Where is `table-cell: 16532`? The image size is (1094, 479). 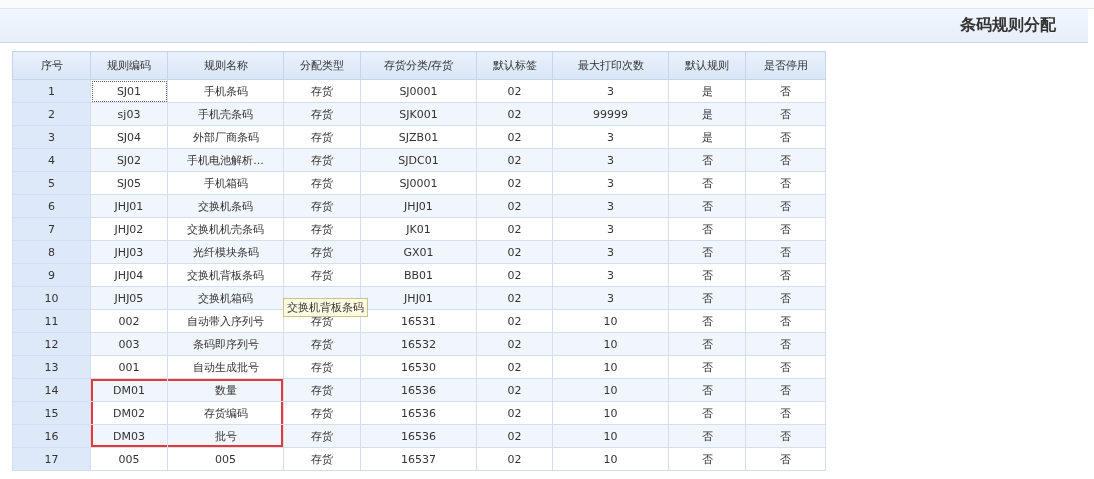
table-cell: 16532 is located at coordinates (418, 344).